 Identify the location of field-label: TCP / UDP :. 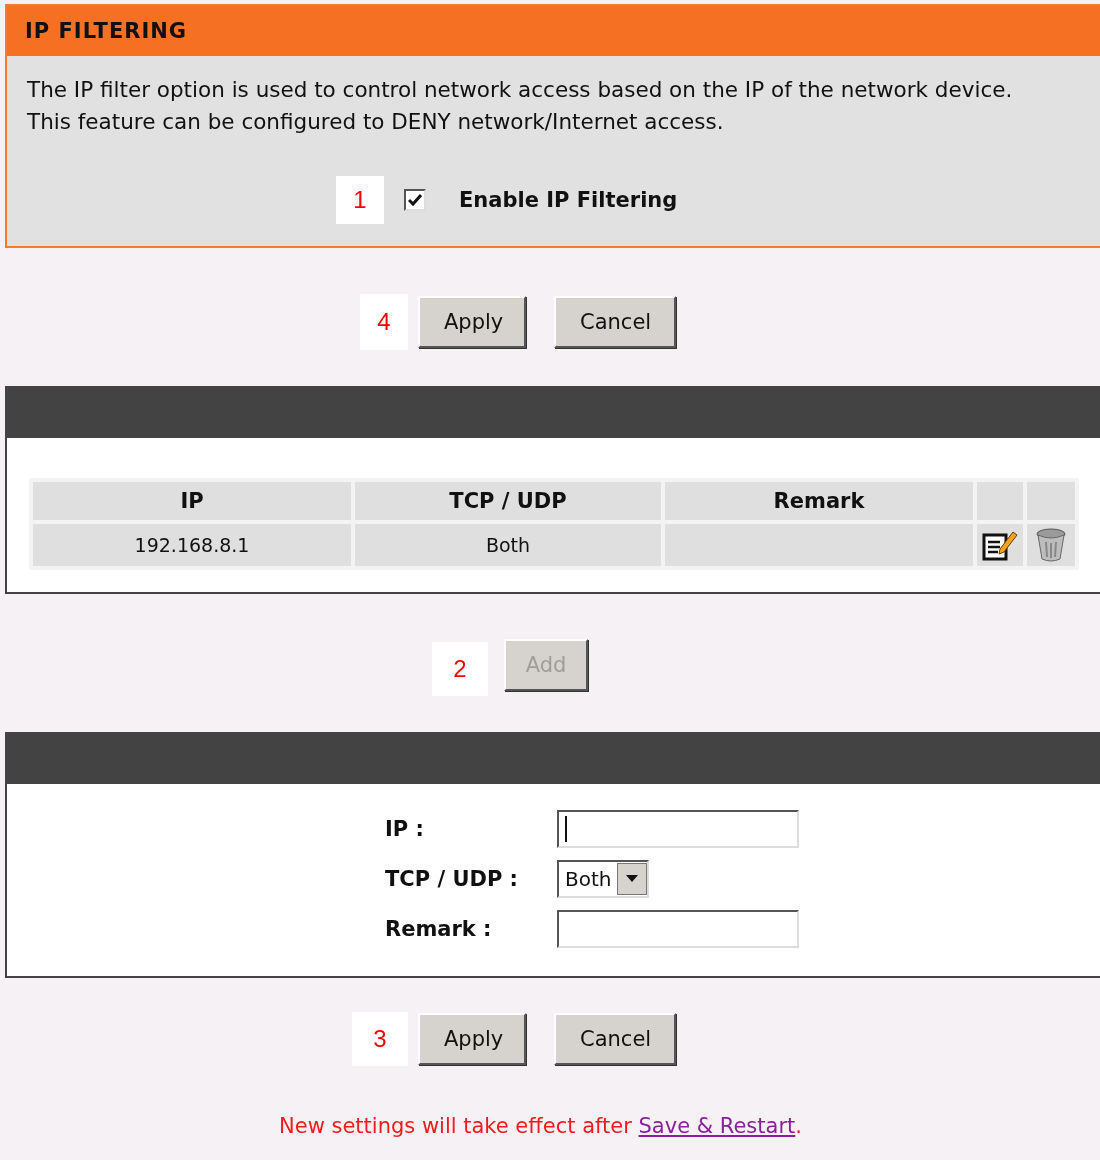
(452, 879).